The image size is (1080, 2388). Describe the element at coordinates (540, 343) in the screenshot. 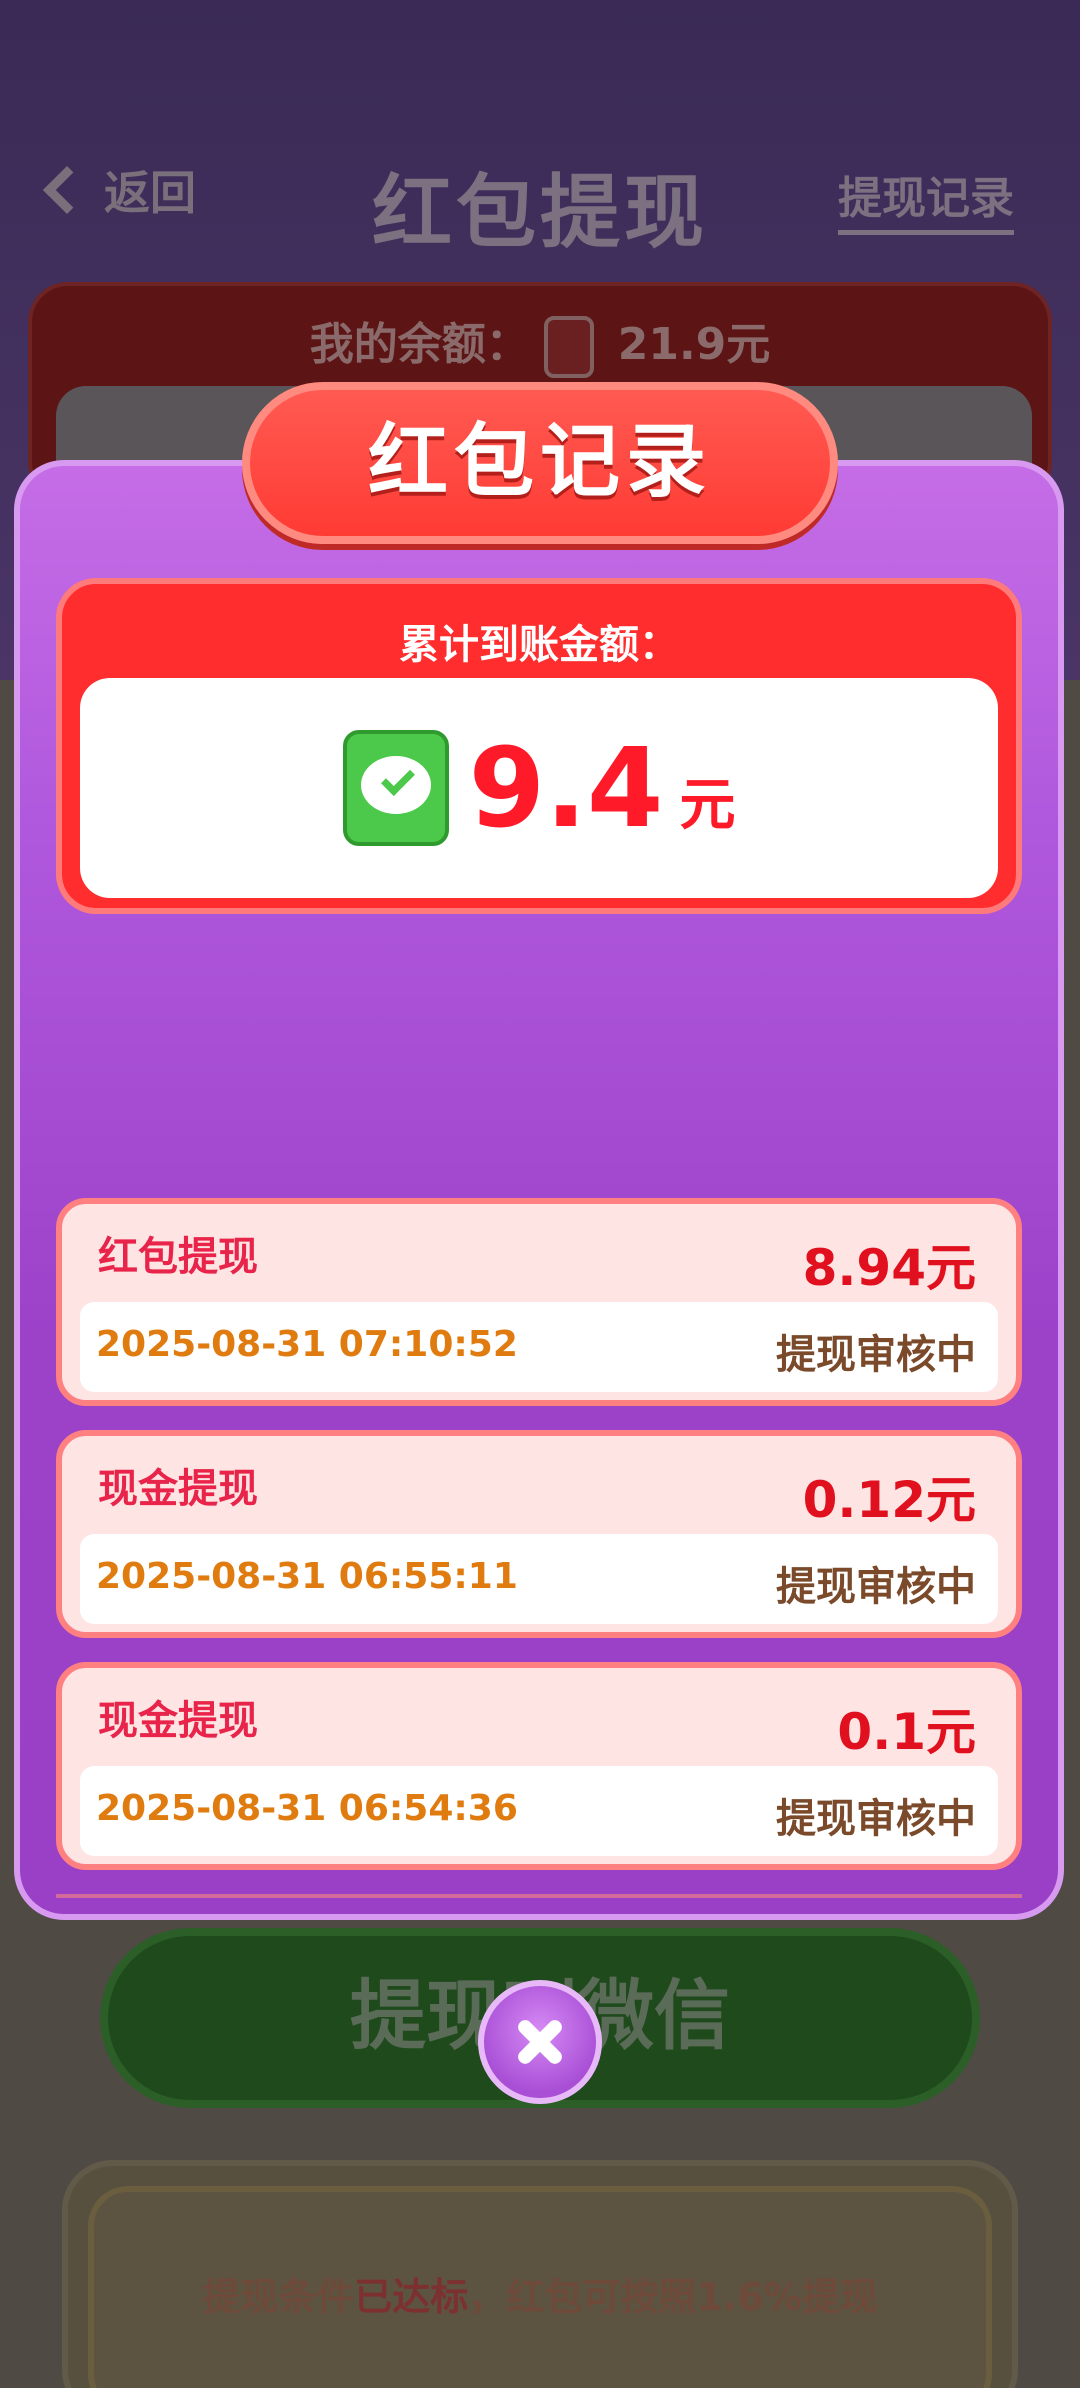

I see `balance-row: 我的余额： 21.9元` at that location.